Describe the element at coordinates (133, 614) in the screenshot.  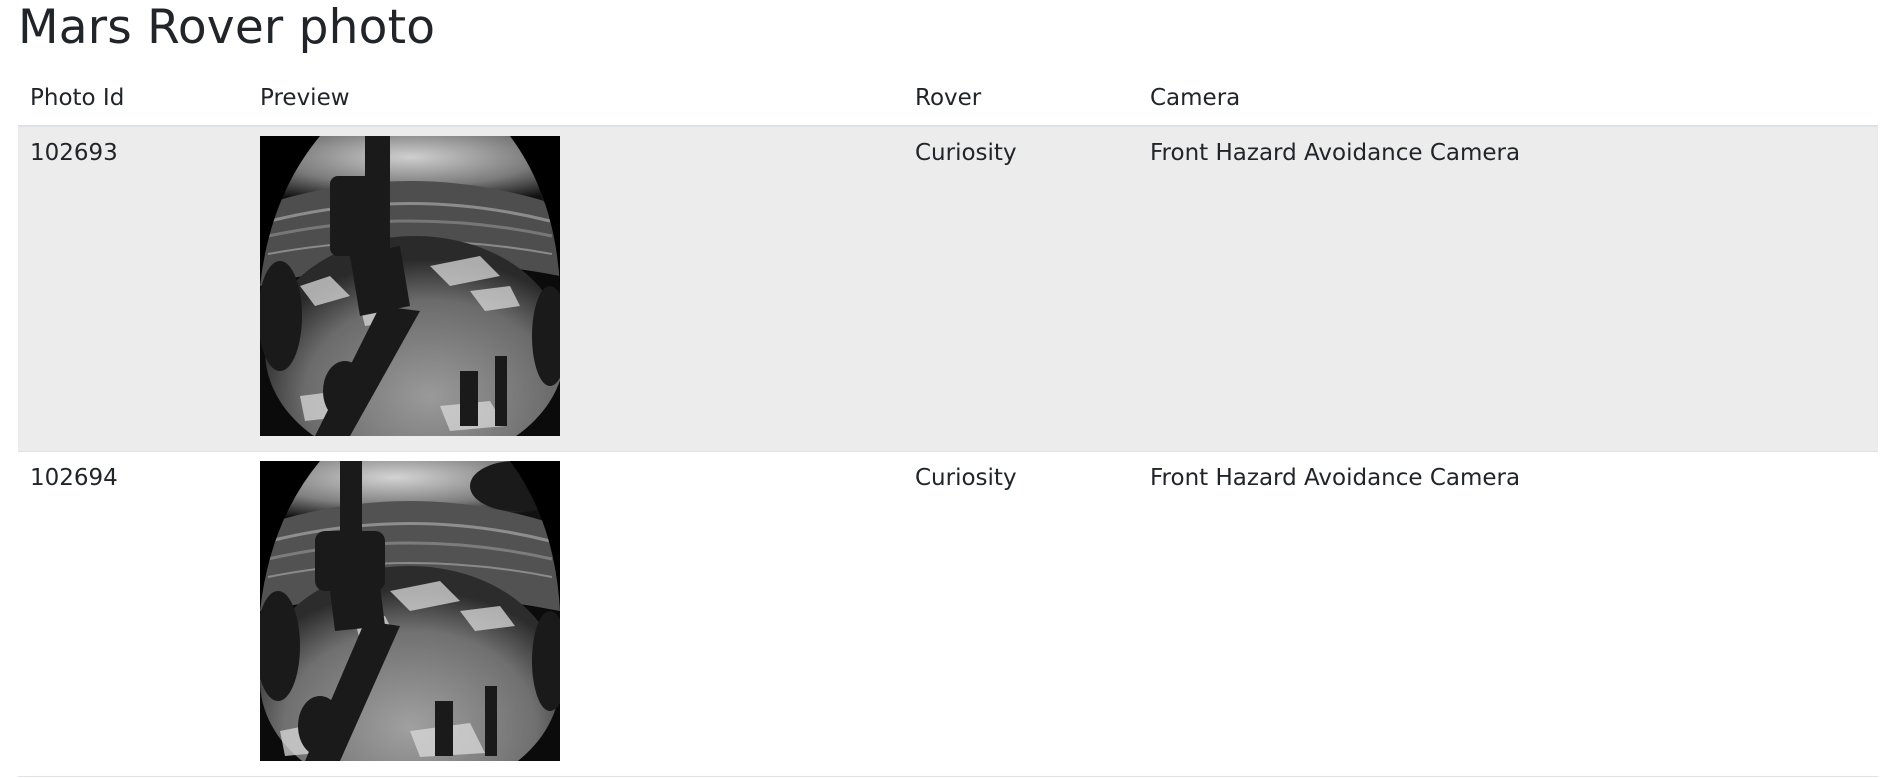
I see `photo-id-cell: 102694` at that location.